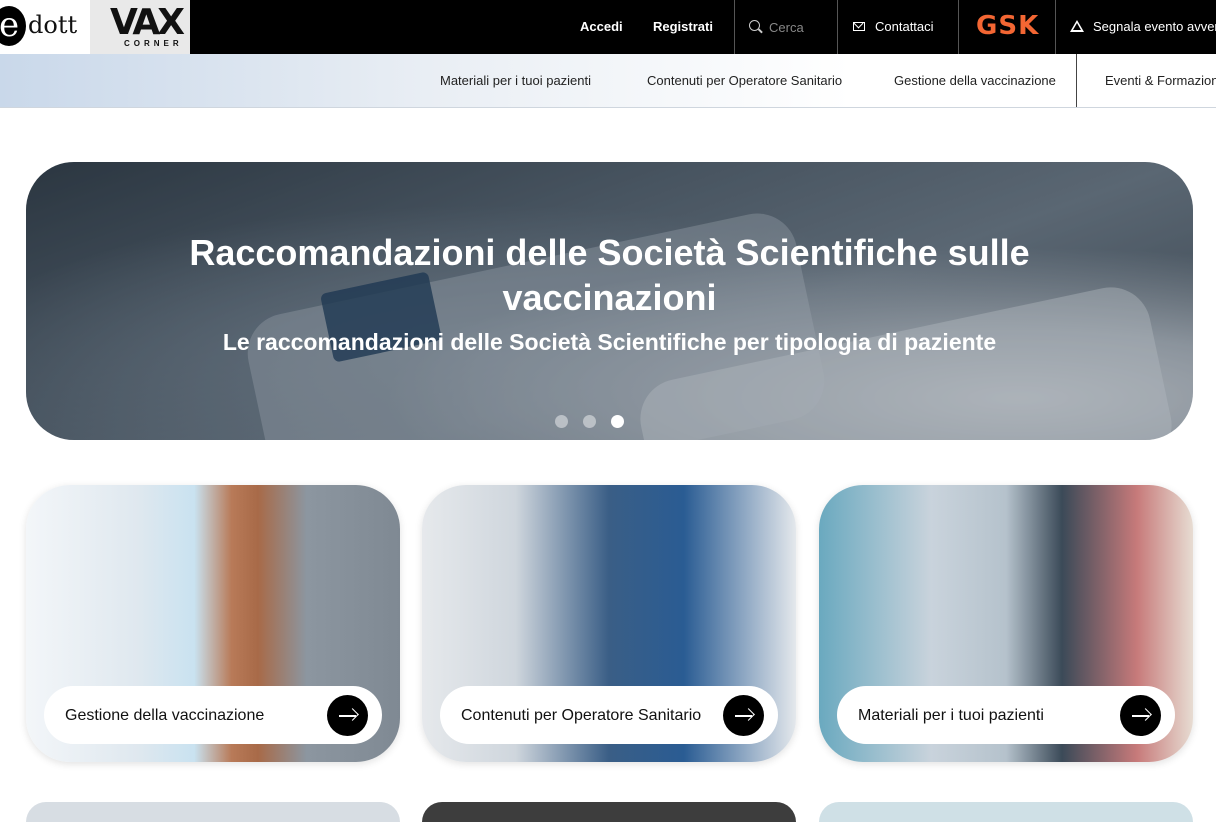 This screenshot has width=1216, height=822. What do you see at coordinates (975, 80) in the screenshot?
I see `nav-item-vaccination-management: Gestione della vaccinazione` at bounding box center [975, 80].